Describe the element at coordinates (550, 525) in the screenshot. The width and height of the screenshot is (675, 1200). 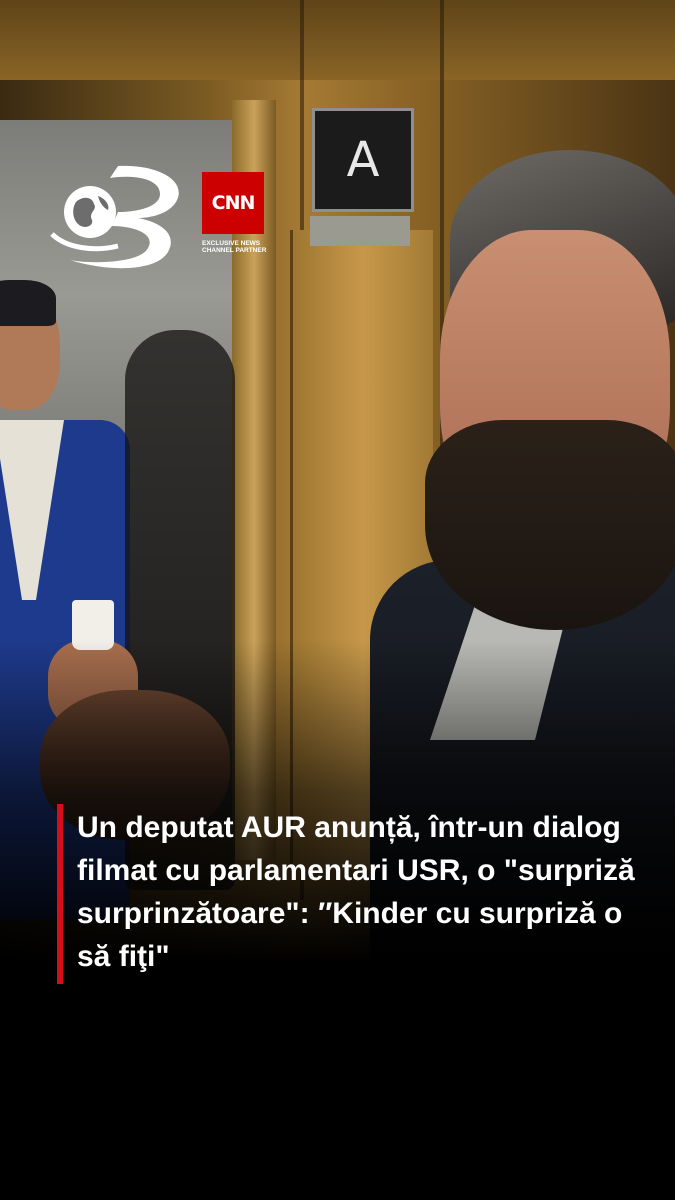
I see `main-person-beard` at that location.